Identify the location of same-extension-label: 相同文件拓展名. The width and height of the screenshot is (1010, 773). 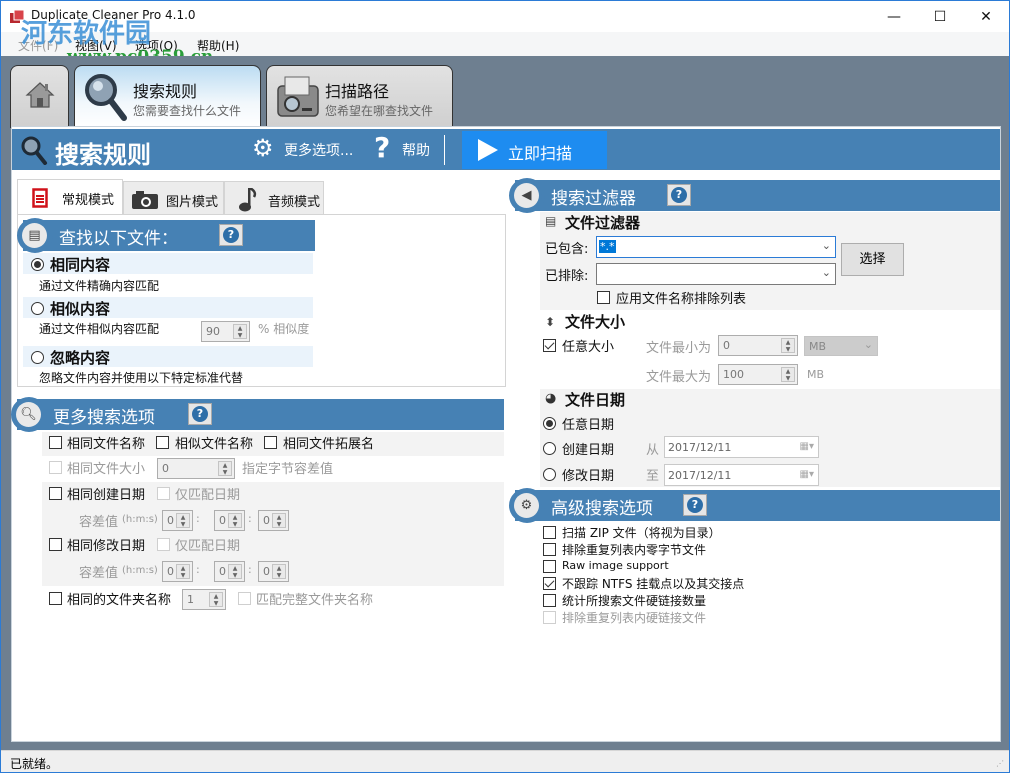
(329, 444).